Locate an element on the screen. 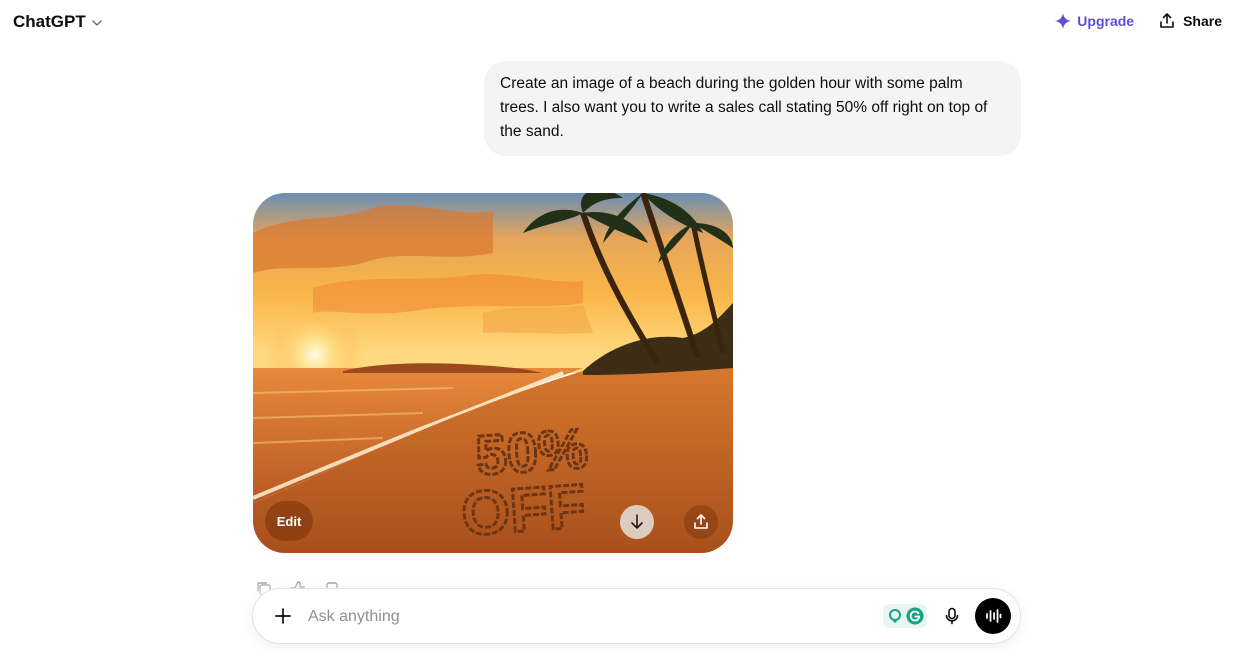  grammarly-suggestion-icon is located at coordinates (894, 616).